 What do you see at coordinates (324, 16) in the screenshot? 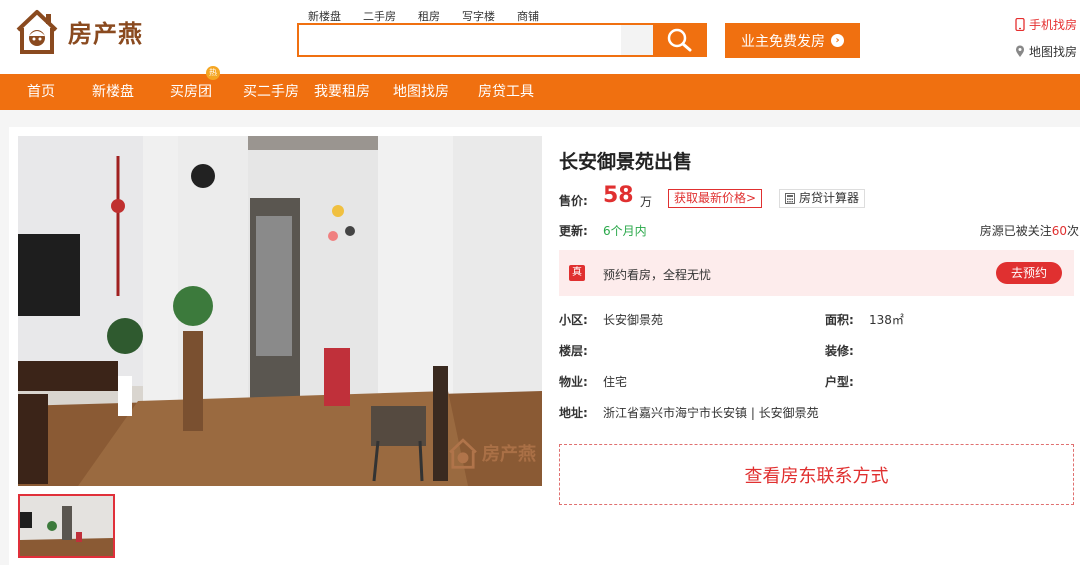
I see `search-tab-new-homes: 新楼盘` at bounding box center [324, 16].